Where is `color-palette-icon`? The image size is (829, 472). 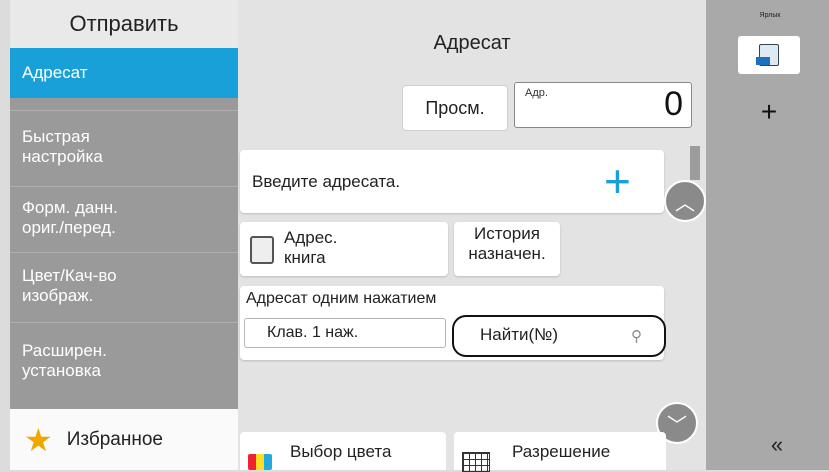
color-palette-icon is located at coordinates (260, 462).